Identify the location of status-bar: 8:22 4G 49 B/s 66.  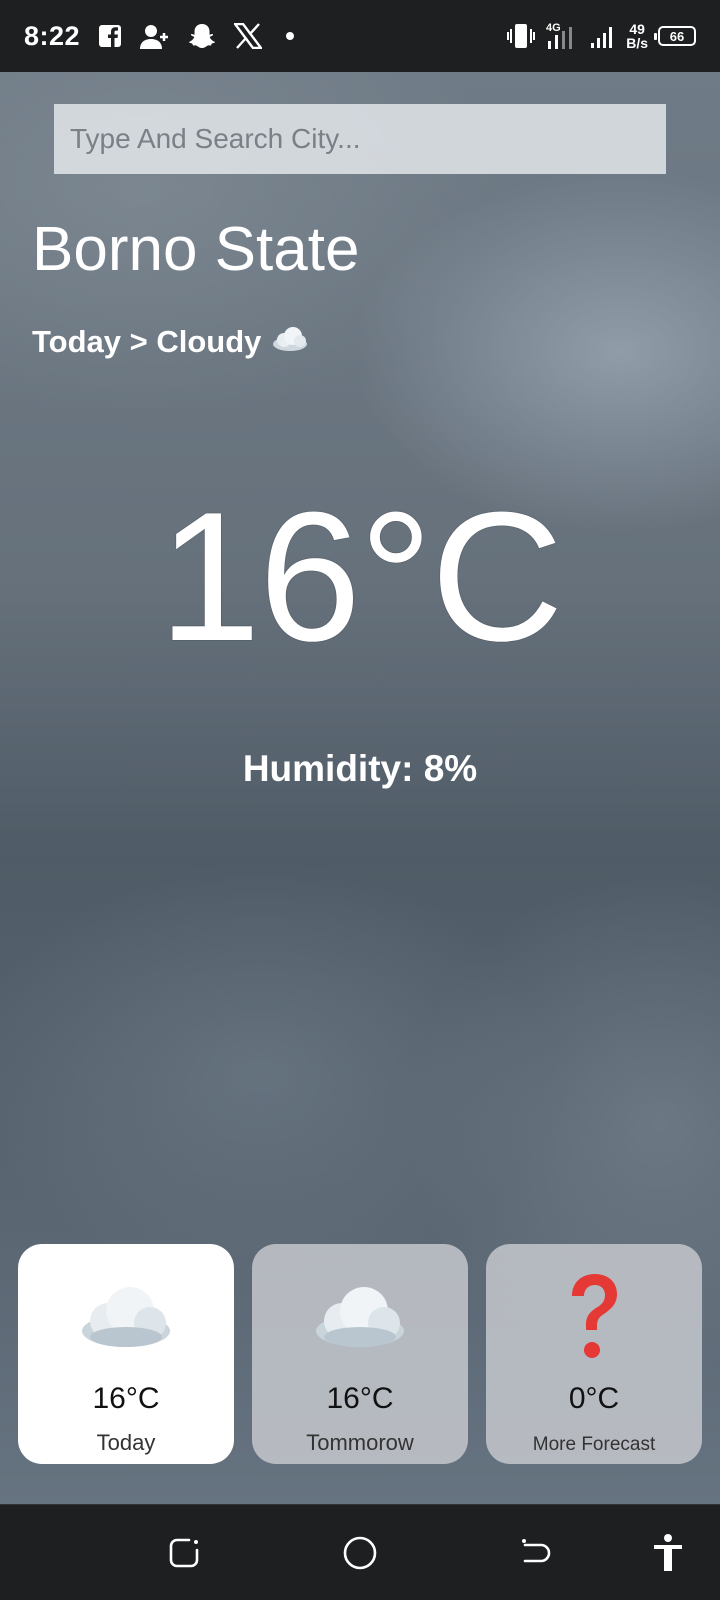
(360, 36).